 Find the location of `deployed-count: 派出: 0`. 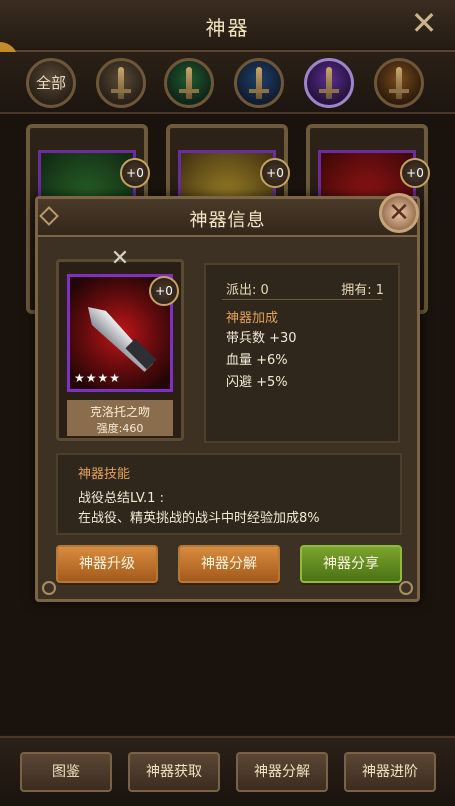

deployed-count: 派出: 0 is located at coordinates (247, 290).